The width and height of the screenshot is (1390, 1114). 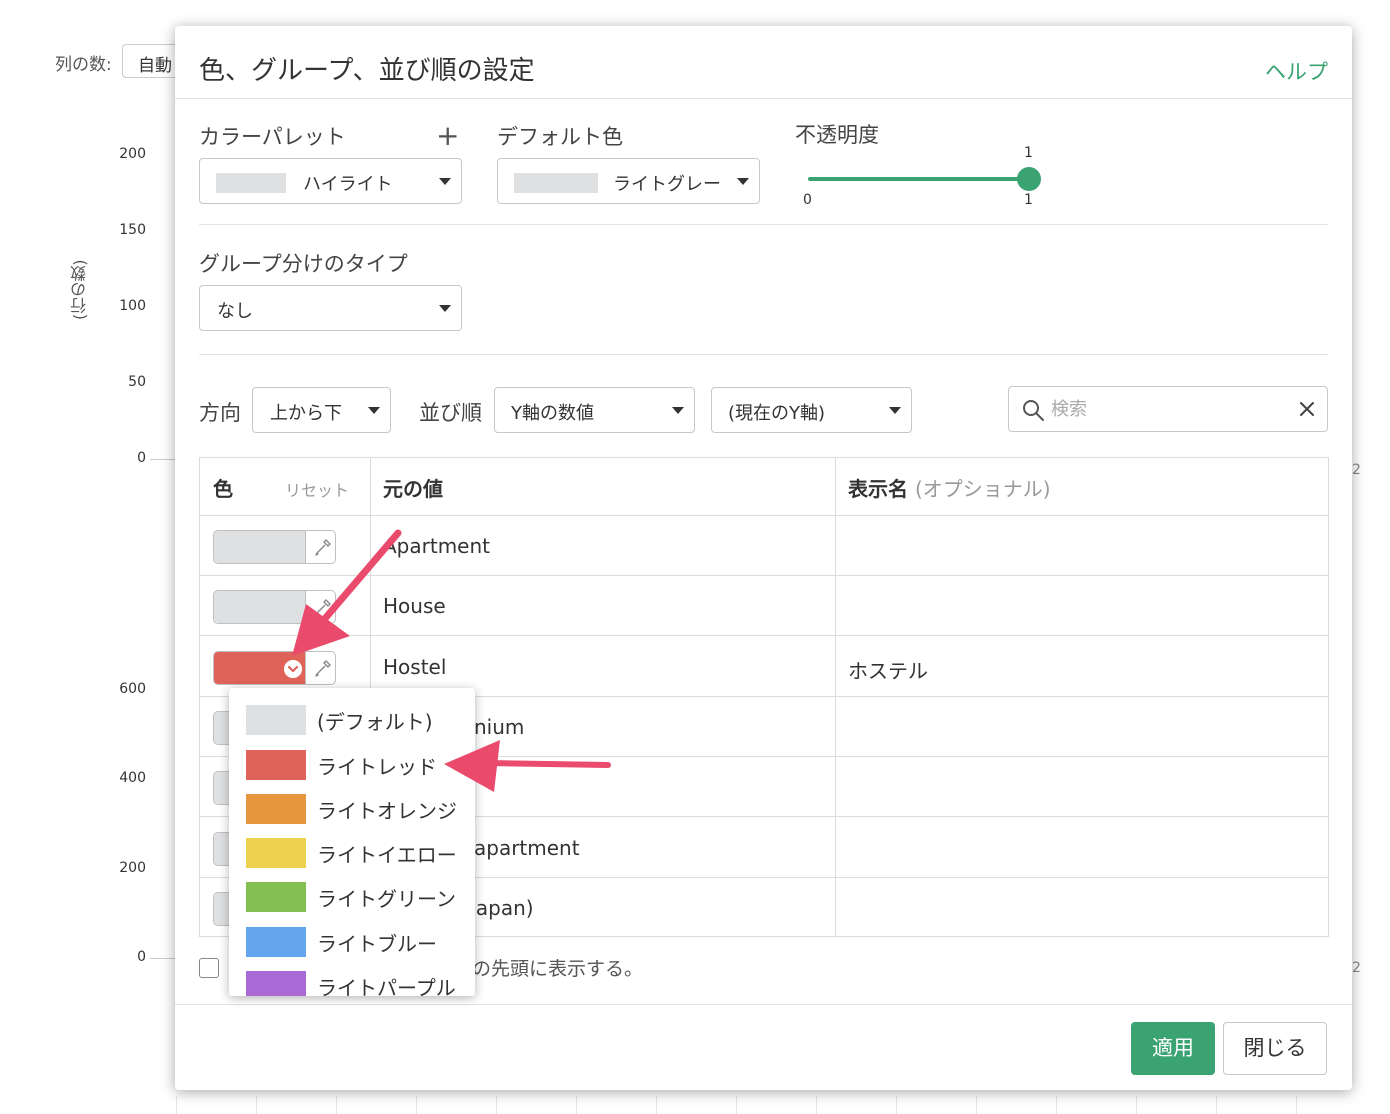 What do you see at coordinates (1033, 410) in the screenshot?
I see `search-icon` at bounding box center [1033, 410].